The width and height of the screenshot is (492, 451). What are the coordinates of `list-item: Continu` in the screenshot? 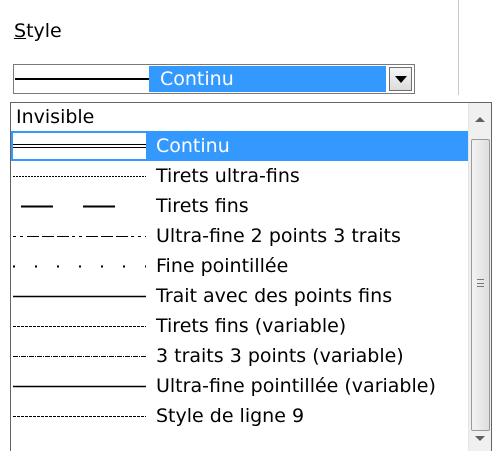 It's located at (239, 146).